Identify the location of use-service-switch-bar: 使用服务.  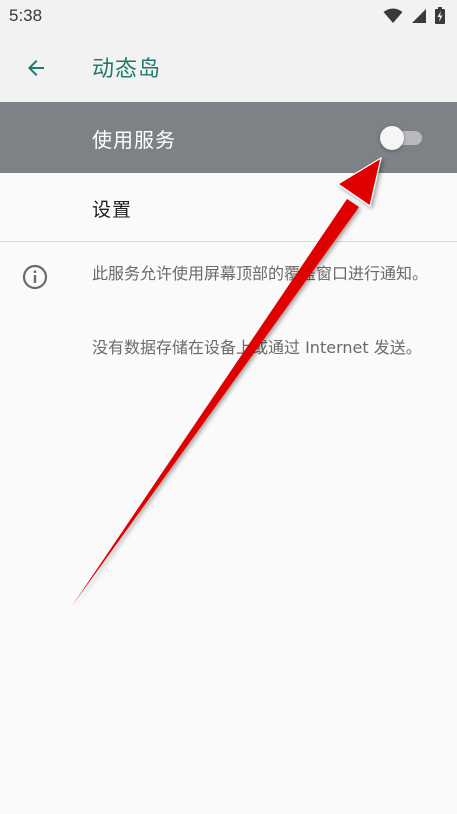
(228, 137).